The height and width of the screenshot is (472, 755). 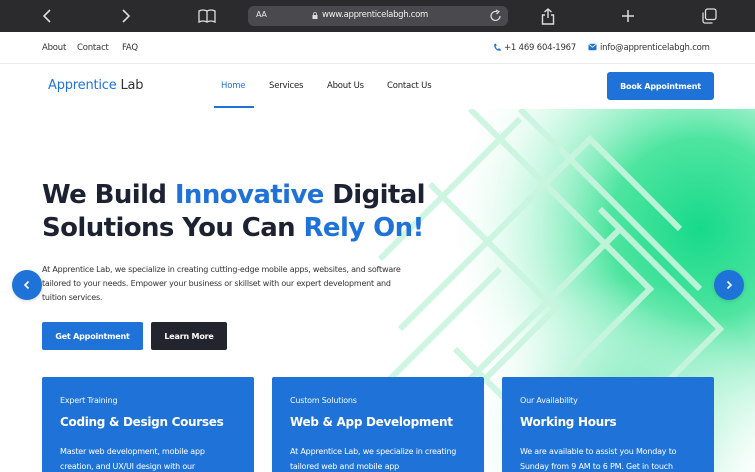 What do you see at coordinates (82, 85) in the screenshot?
I see `logo-part-apprentice: Apprentice` at bounding box center [82, 85].